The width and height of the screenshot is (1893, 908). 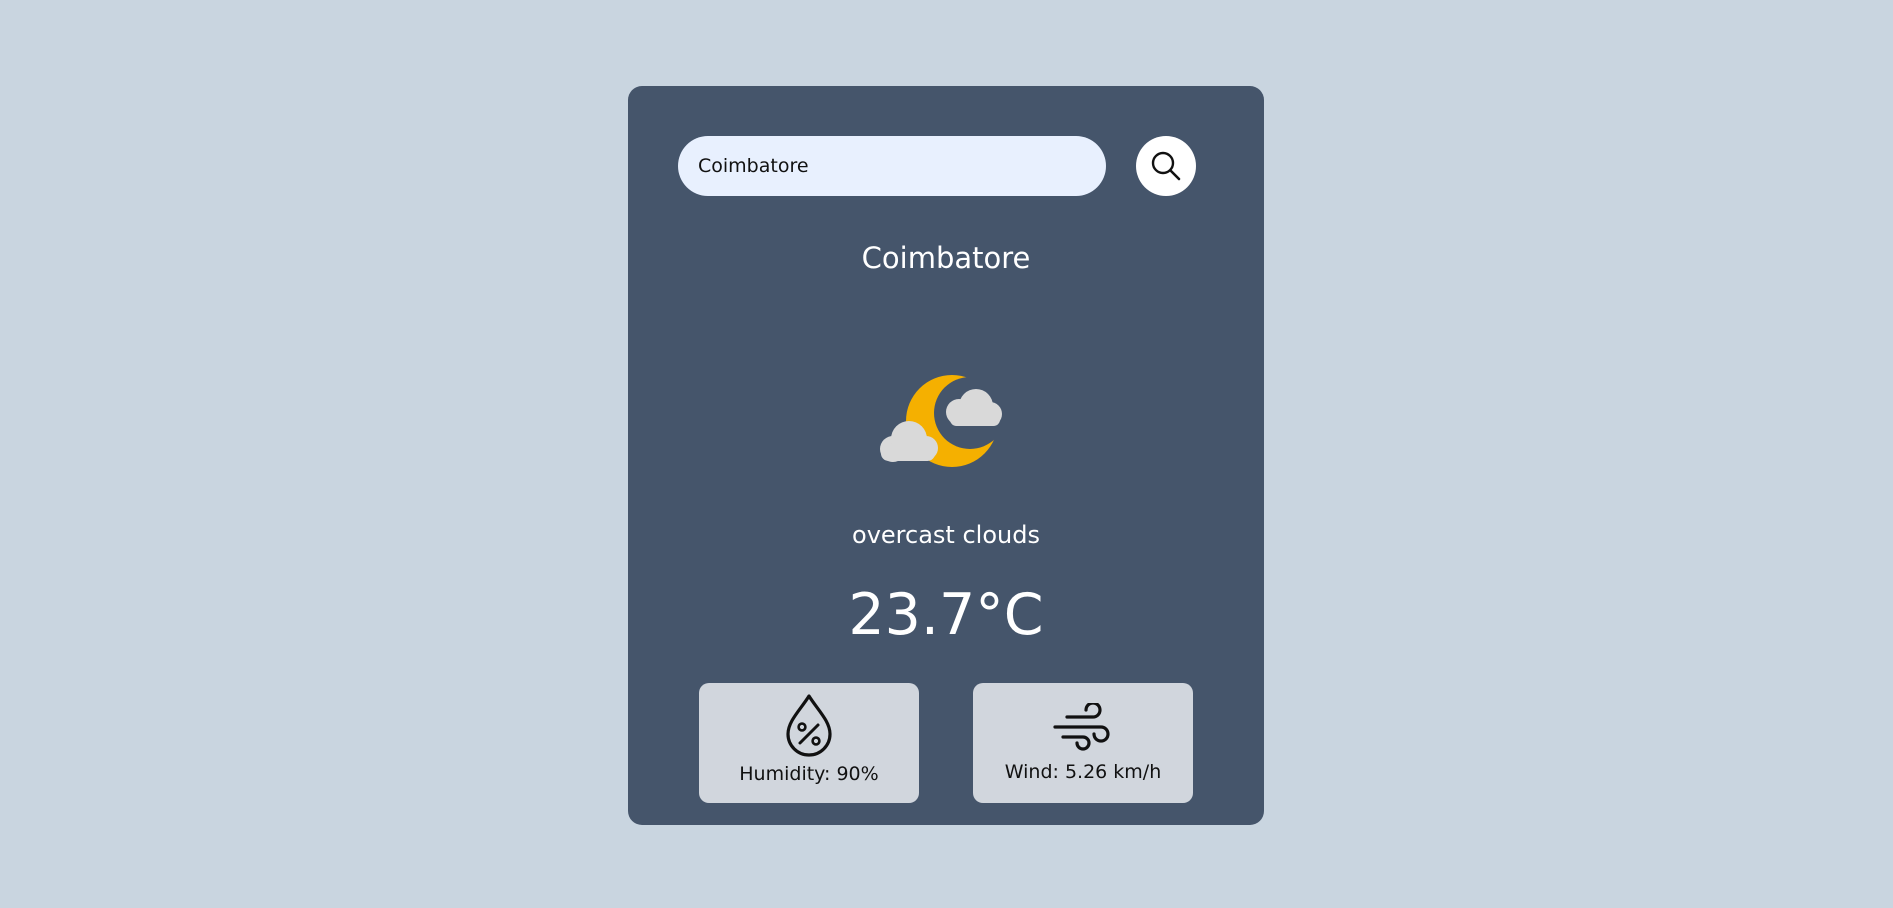 I want to click on wind-card: Wind: 5.26 km/h, so click(x=1083, y=743).